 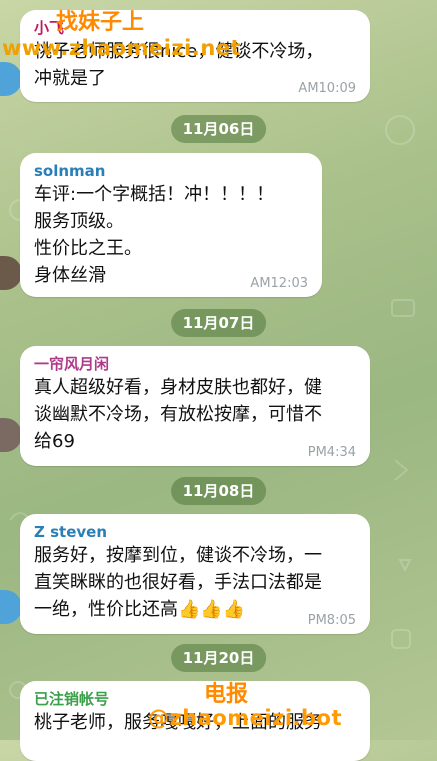 I want to click on watermark-url: @zhaomeizi.bot, so click(x=245, y=718).